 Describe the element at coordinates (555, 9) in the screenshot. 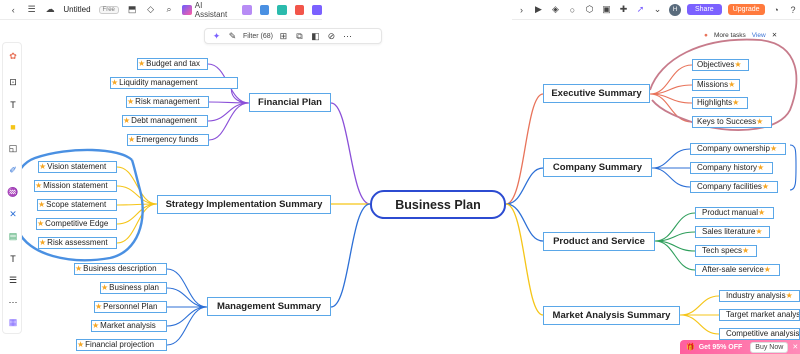

I see `layers-icon: ◈` at that location.